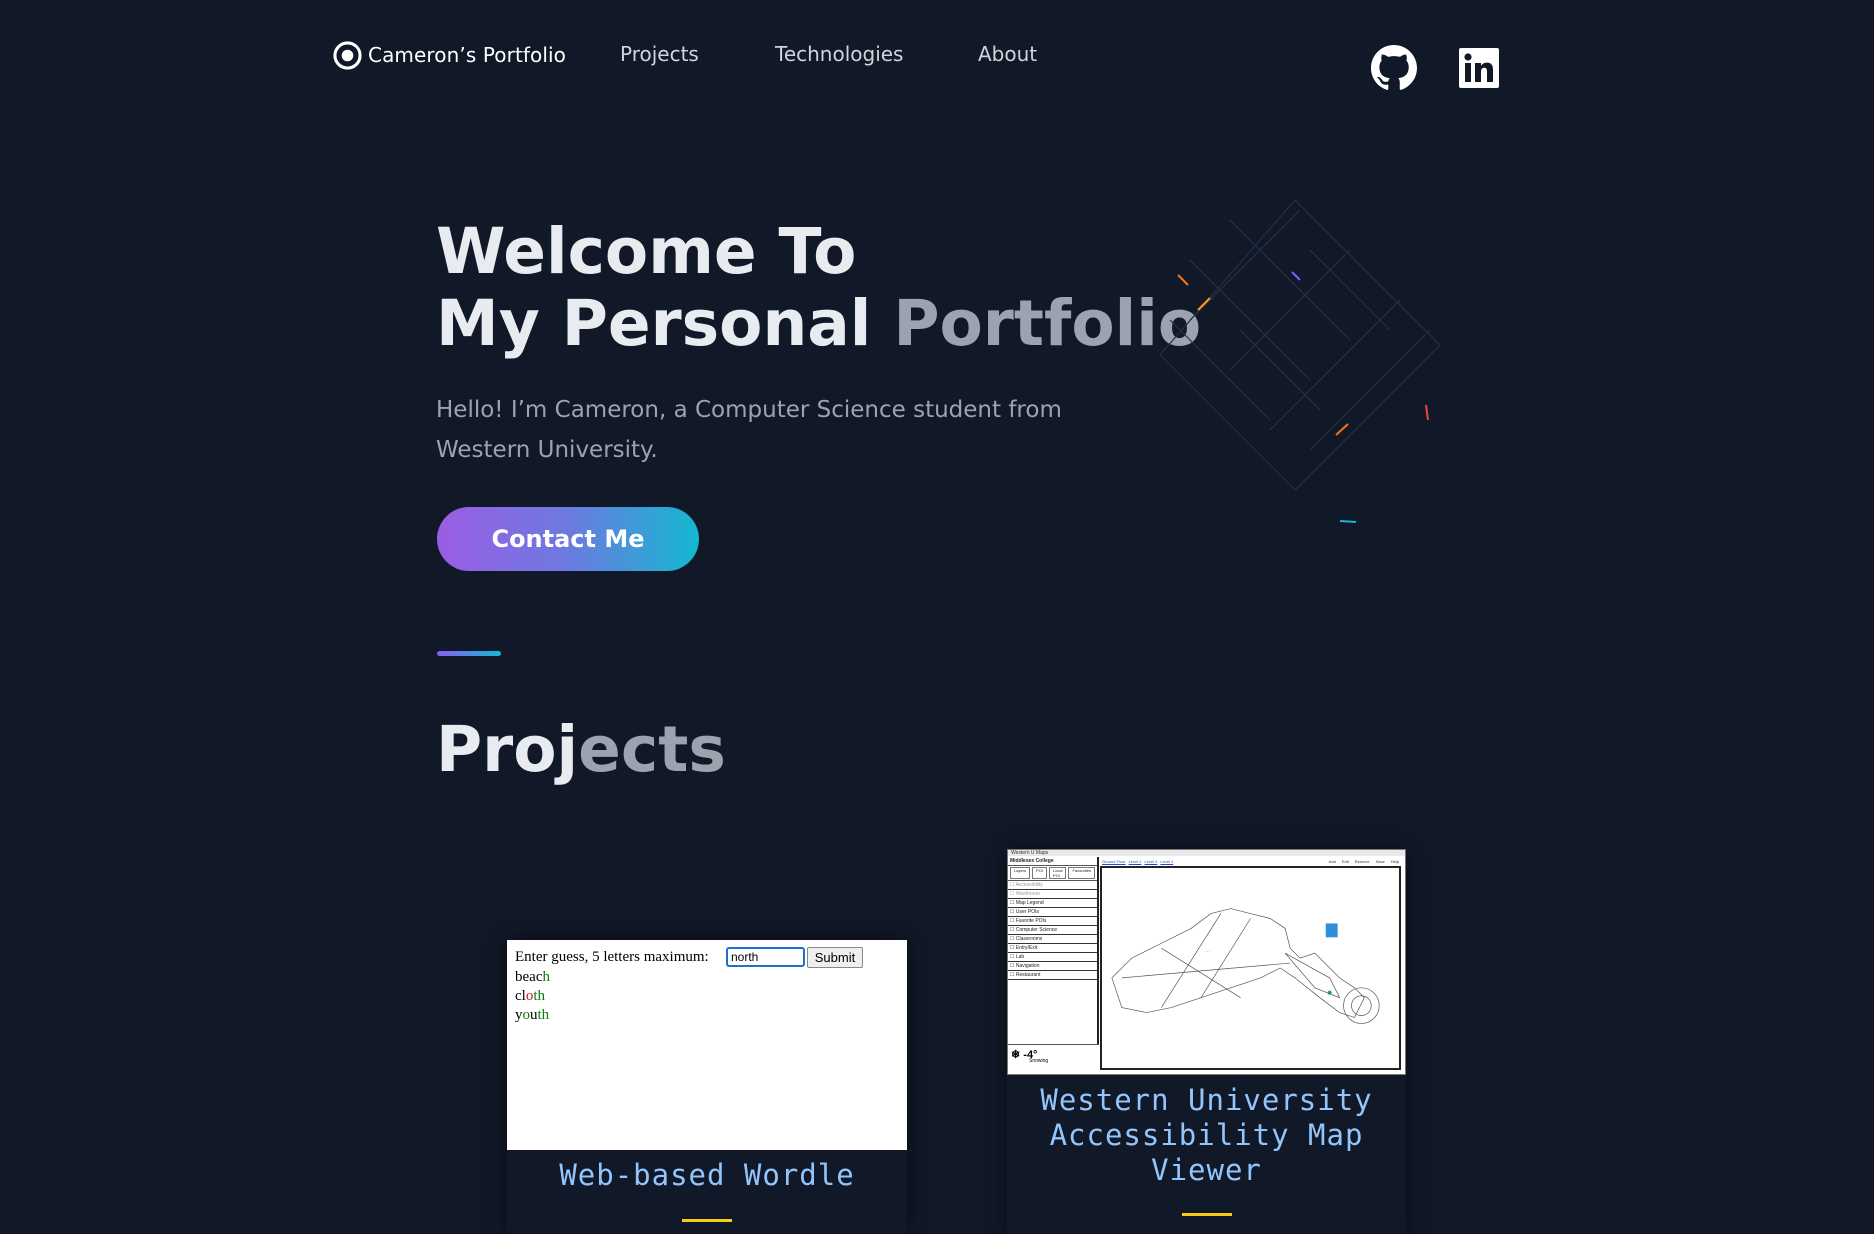 The height and width of the screenshot is (1234, 1874). I want to click on map-floor-link: Level 3, so click(1151, 861).